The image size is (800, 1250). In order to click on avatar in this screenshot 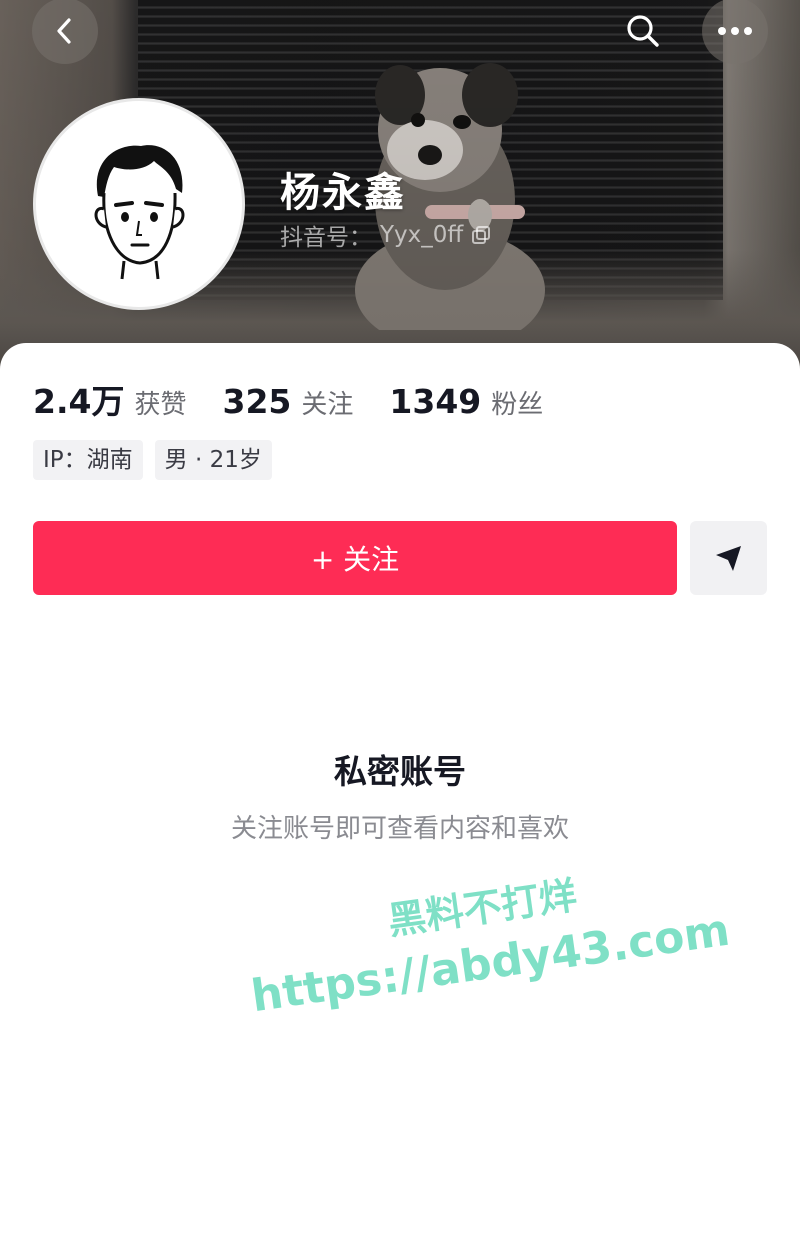, I will do `click(139, 204)`.